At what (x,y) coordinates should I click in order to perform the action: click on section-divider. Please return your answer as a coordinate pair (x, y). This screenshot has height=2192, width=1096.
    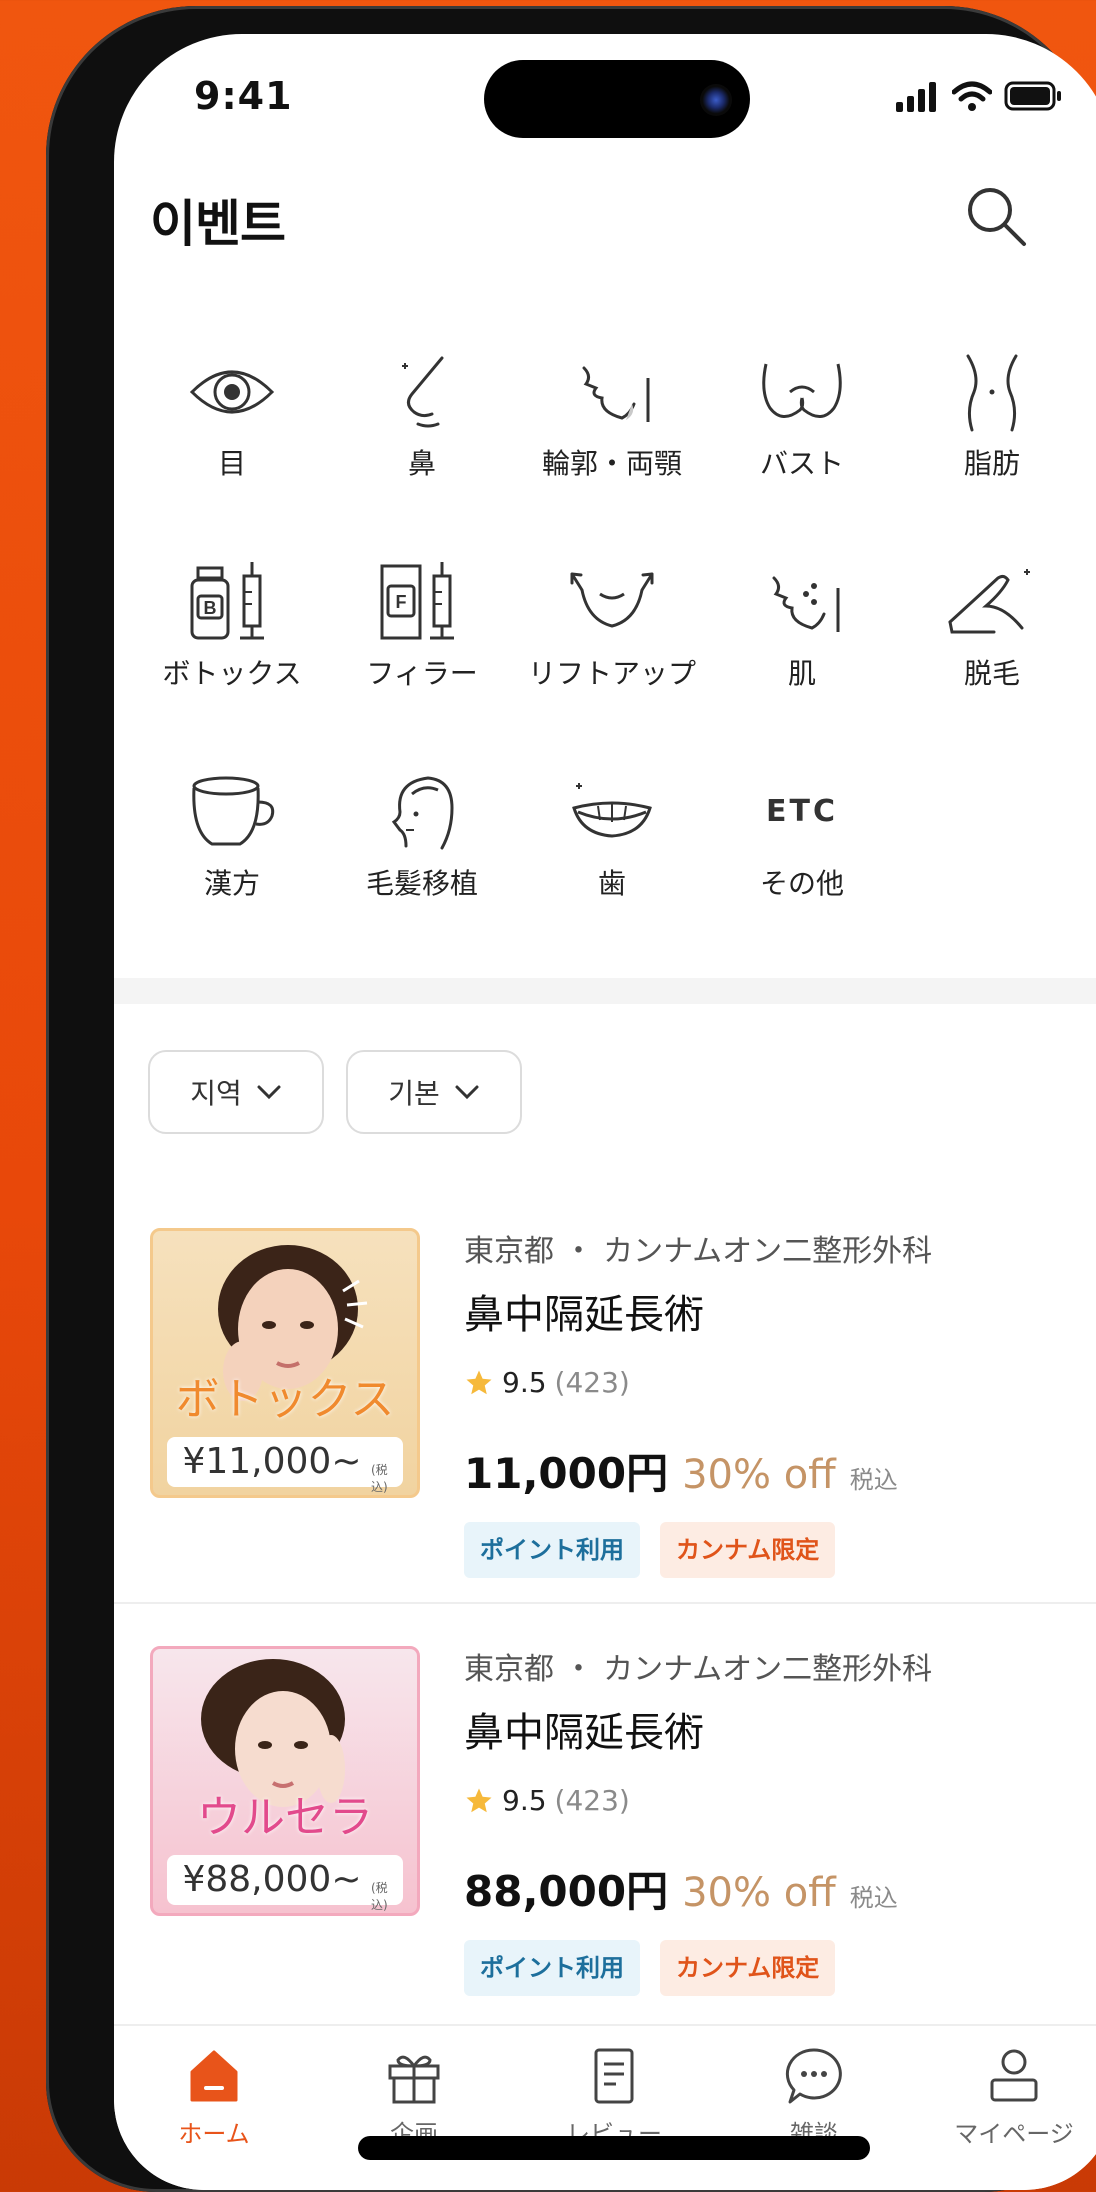
    Looking at the image, I should click on (605, 991).